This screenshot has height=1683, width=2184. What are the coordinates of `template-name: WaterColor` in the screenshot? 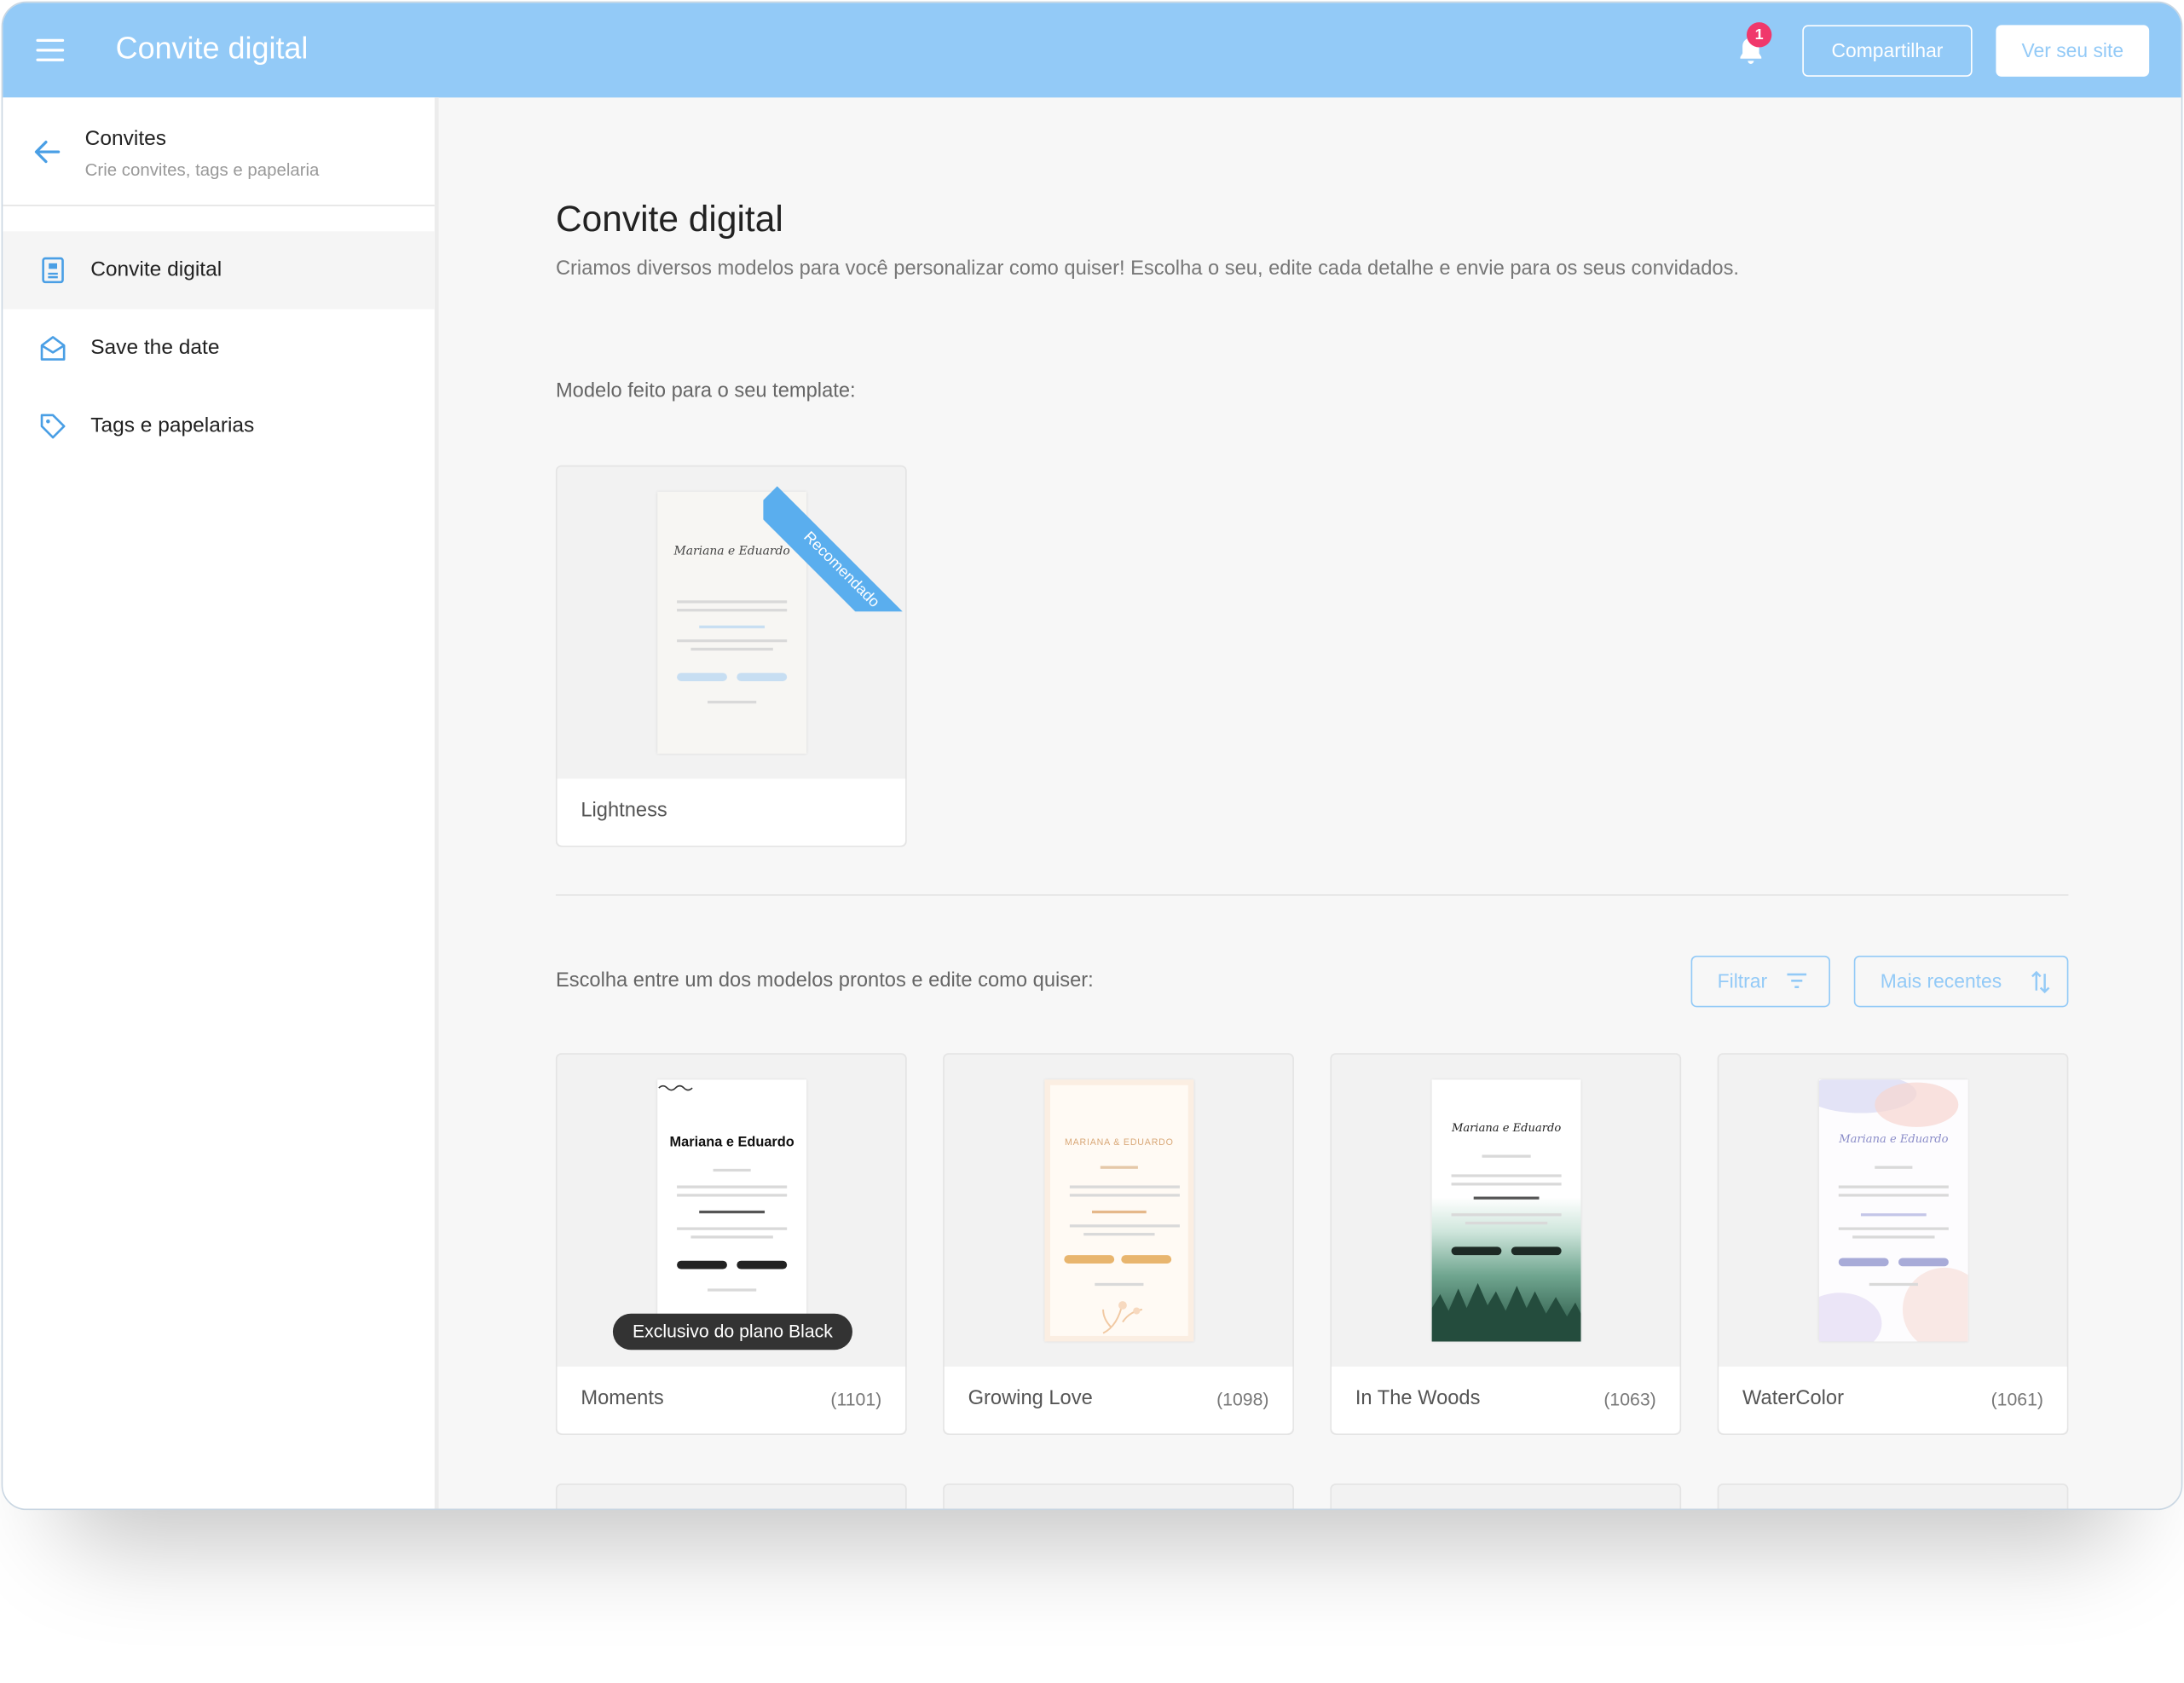 It's located at (1793, 1398).